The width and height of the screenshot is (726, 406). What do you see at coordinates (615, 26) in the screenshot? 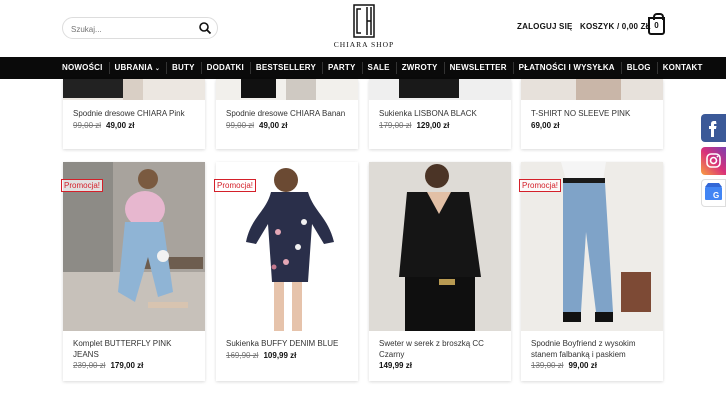
I see `cart-link: KOSZYK / 0,00 ZŁ` at bounding box center [615, 26].